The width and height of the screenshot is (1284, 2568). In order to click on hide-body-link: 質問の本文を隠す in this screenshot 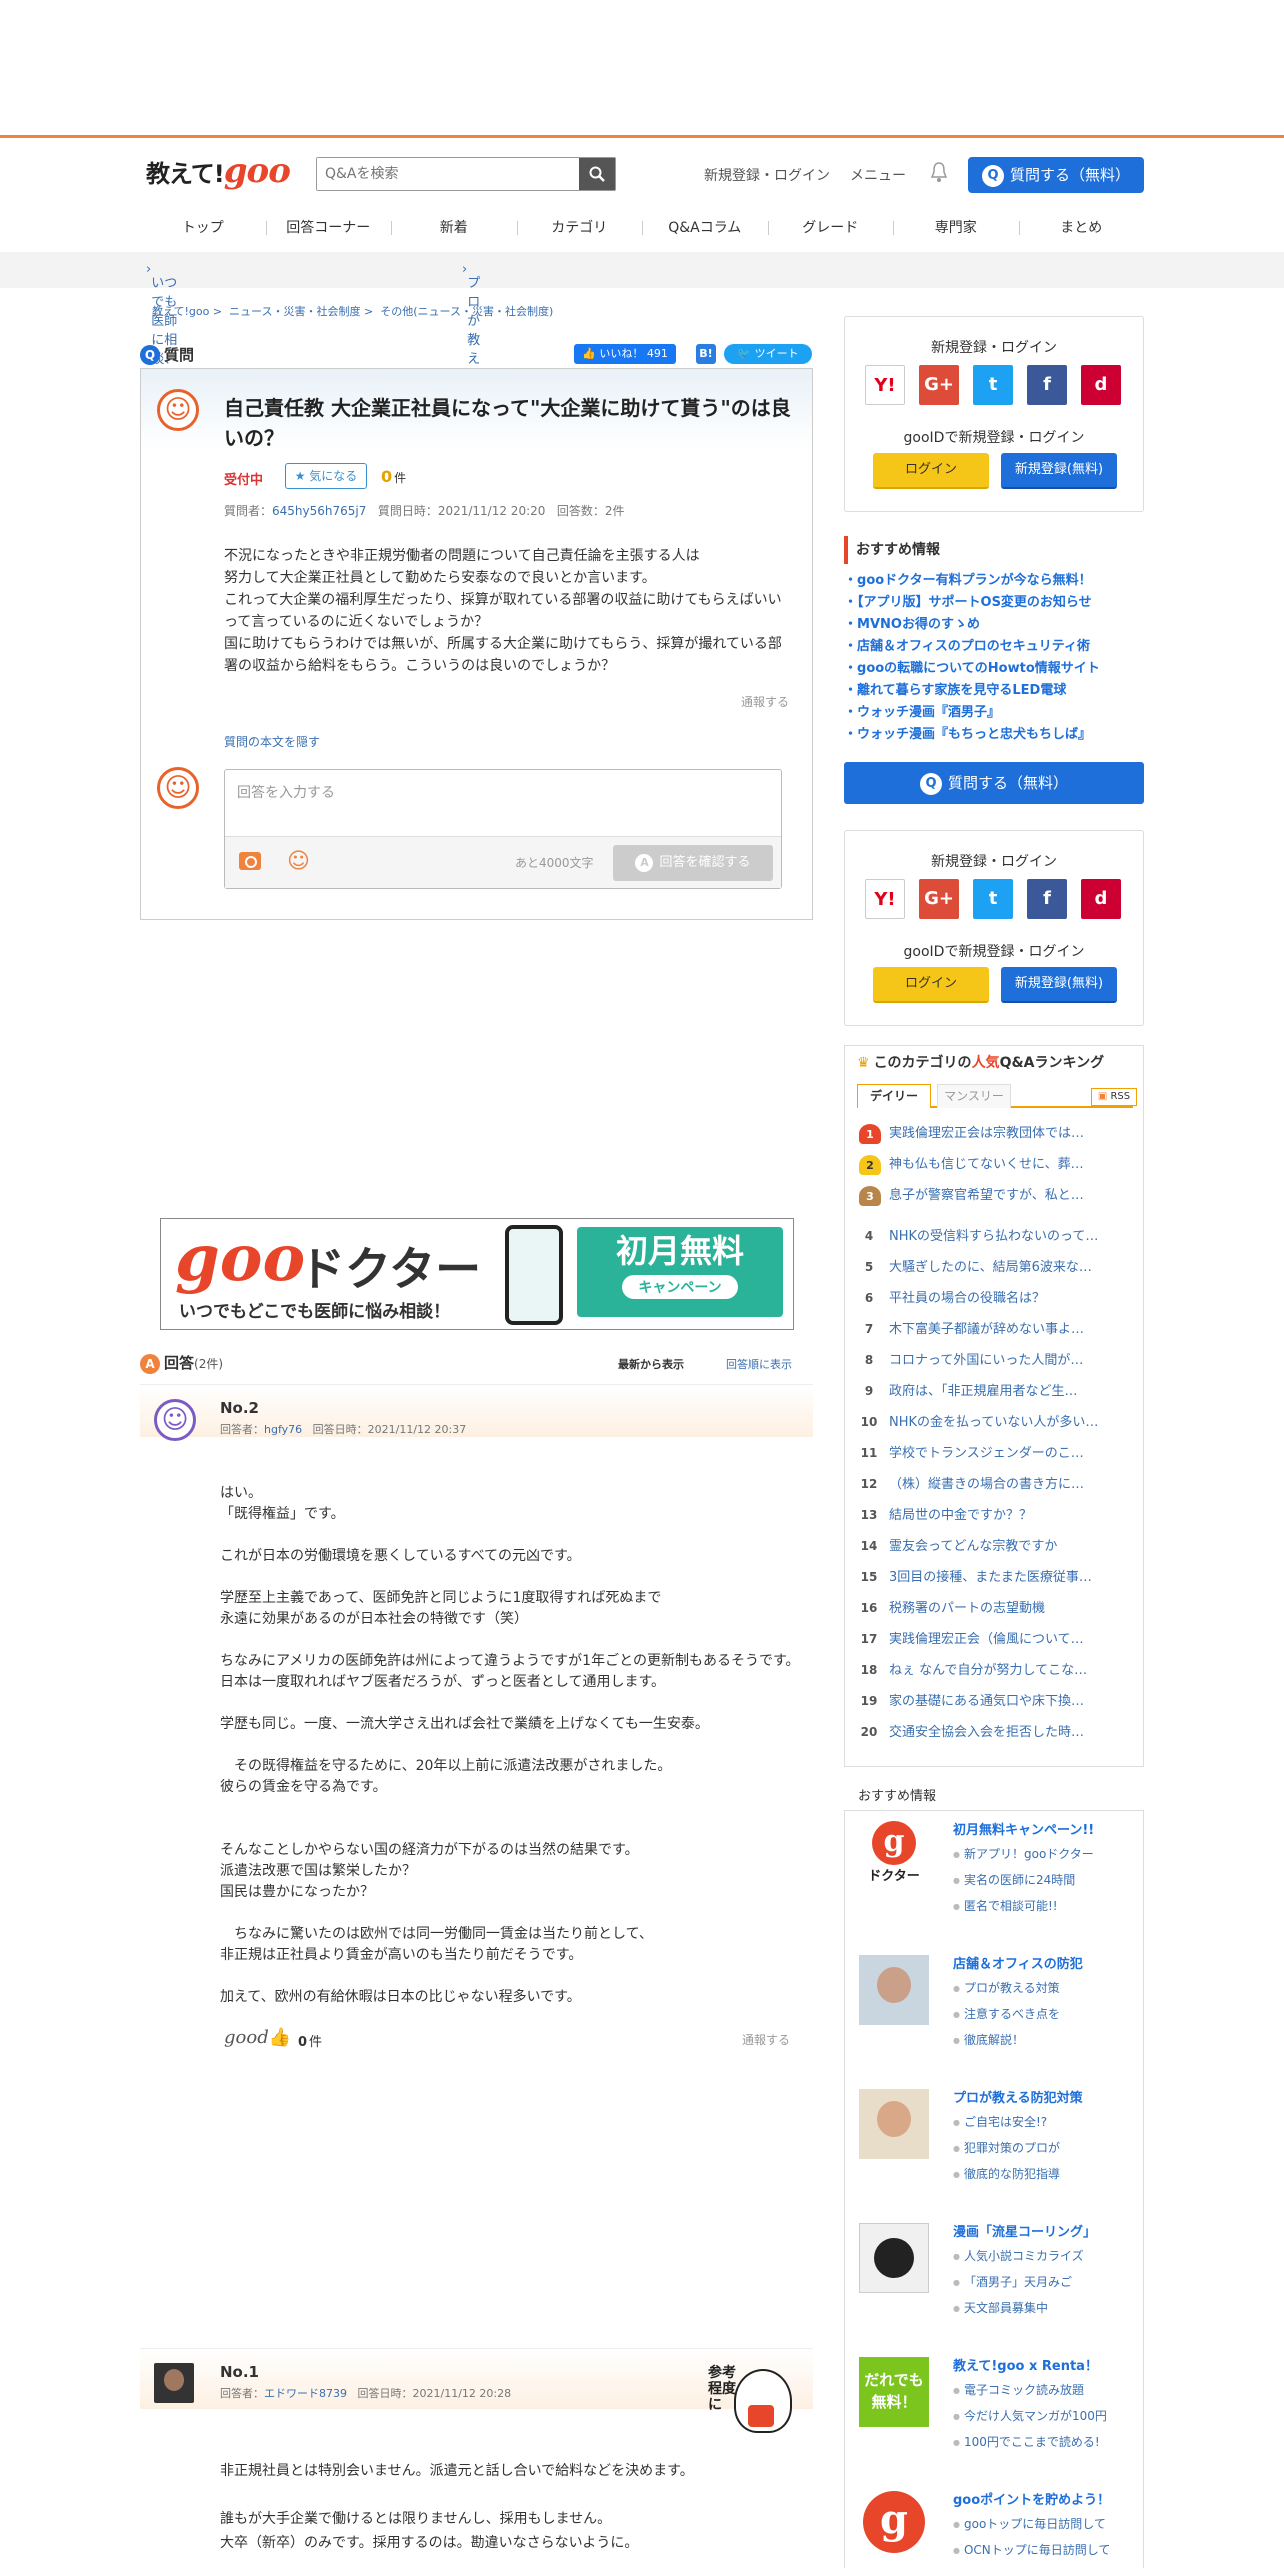, I will do `click(272, 741)`.